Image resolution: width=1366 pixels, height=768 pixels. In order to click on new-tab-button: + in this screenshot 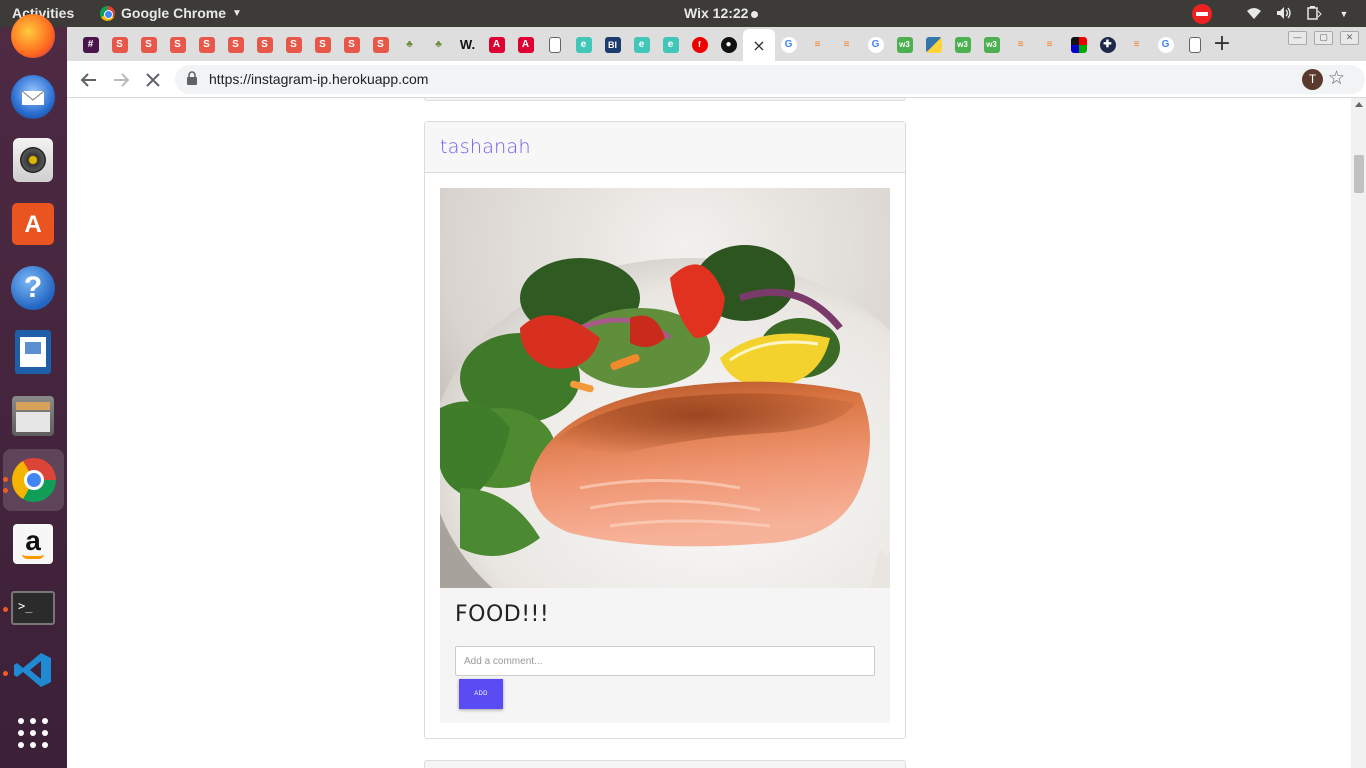, I will do `click(1222, 45)`.